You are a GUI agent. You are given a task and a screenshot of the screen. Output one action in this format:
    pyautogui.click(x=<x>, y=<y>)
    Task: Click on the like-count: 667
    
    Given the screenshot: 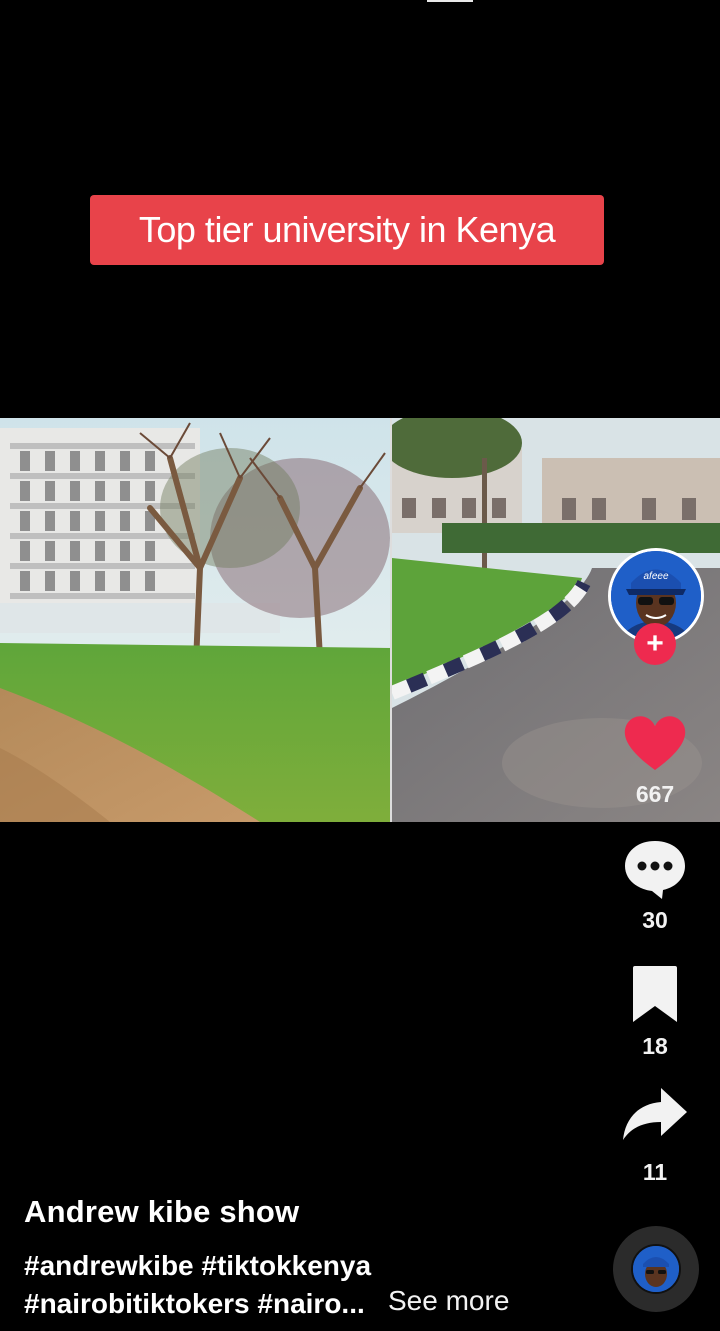 What is the action you would take?
    pyautogui.click(x=655, y=794)
    